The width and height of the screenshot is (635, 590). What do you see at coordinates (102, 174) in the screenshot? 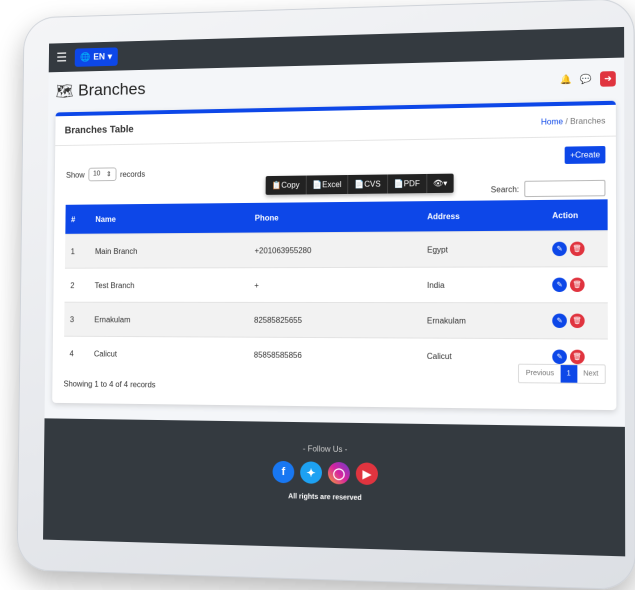
I see `entries-select: 10 ⇕` at bounding box center [102, 174].